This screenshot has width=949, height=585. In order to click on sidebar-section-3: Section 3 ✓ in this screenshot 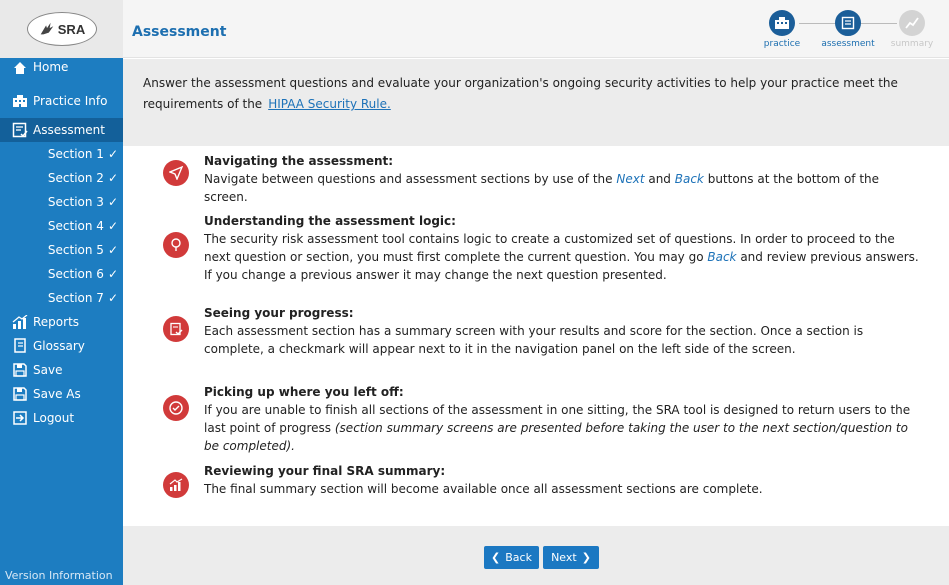, I will do `click(61, 202)`.